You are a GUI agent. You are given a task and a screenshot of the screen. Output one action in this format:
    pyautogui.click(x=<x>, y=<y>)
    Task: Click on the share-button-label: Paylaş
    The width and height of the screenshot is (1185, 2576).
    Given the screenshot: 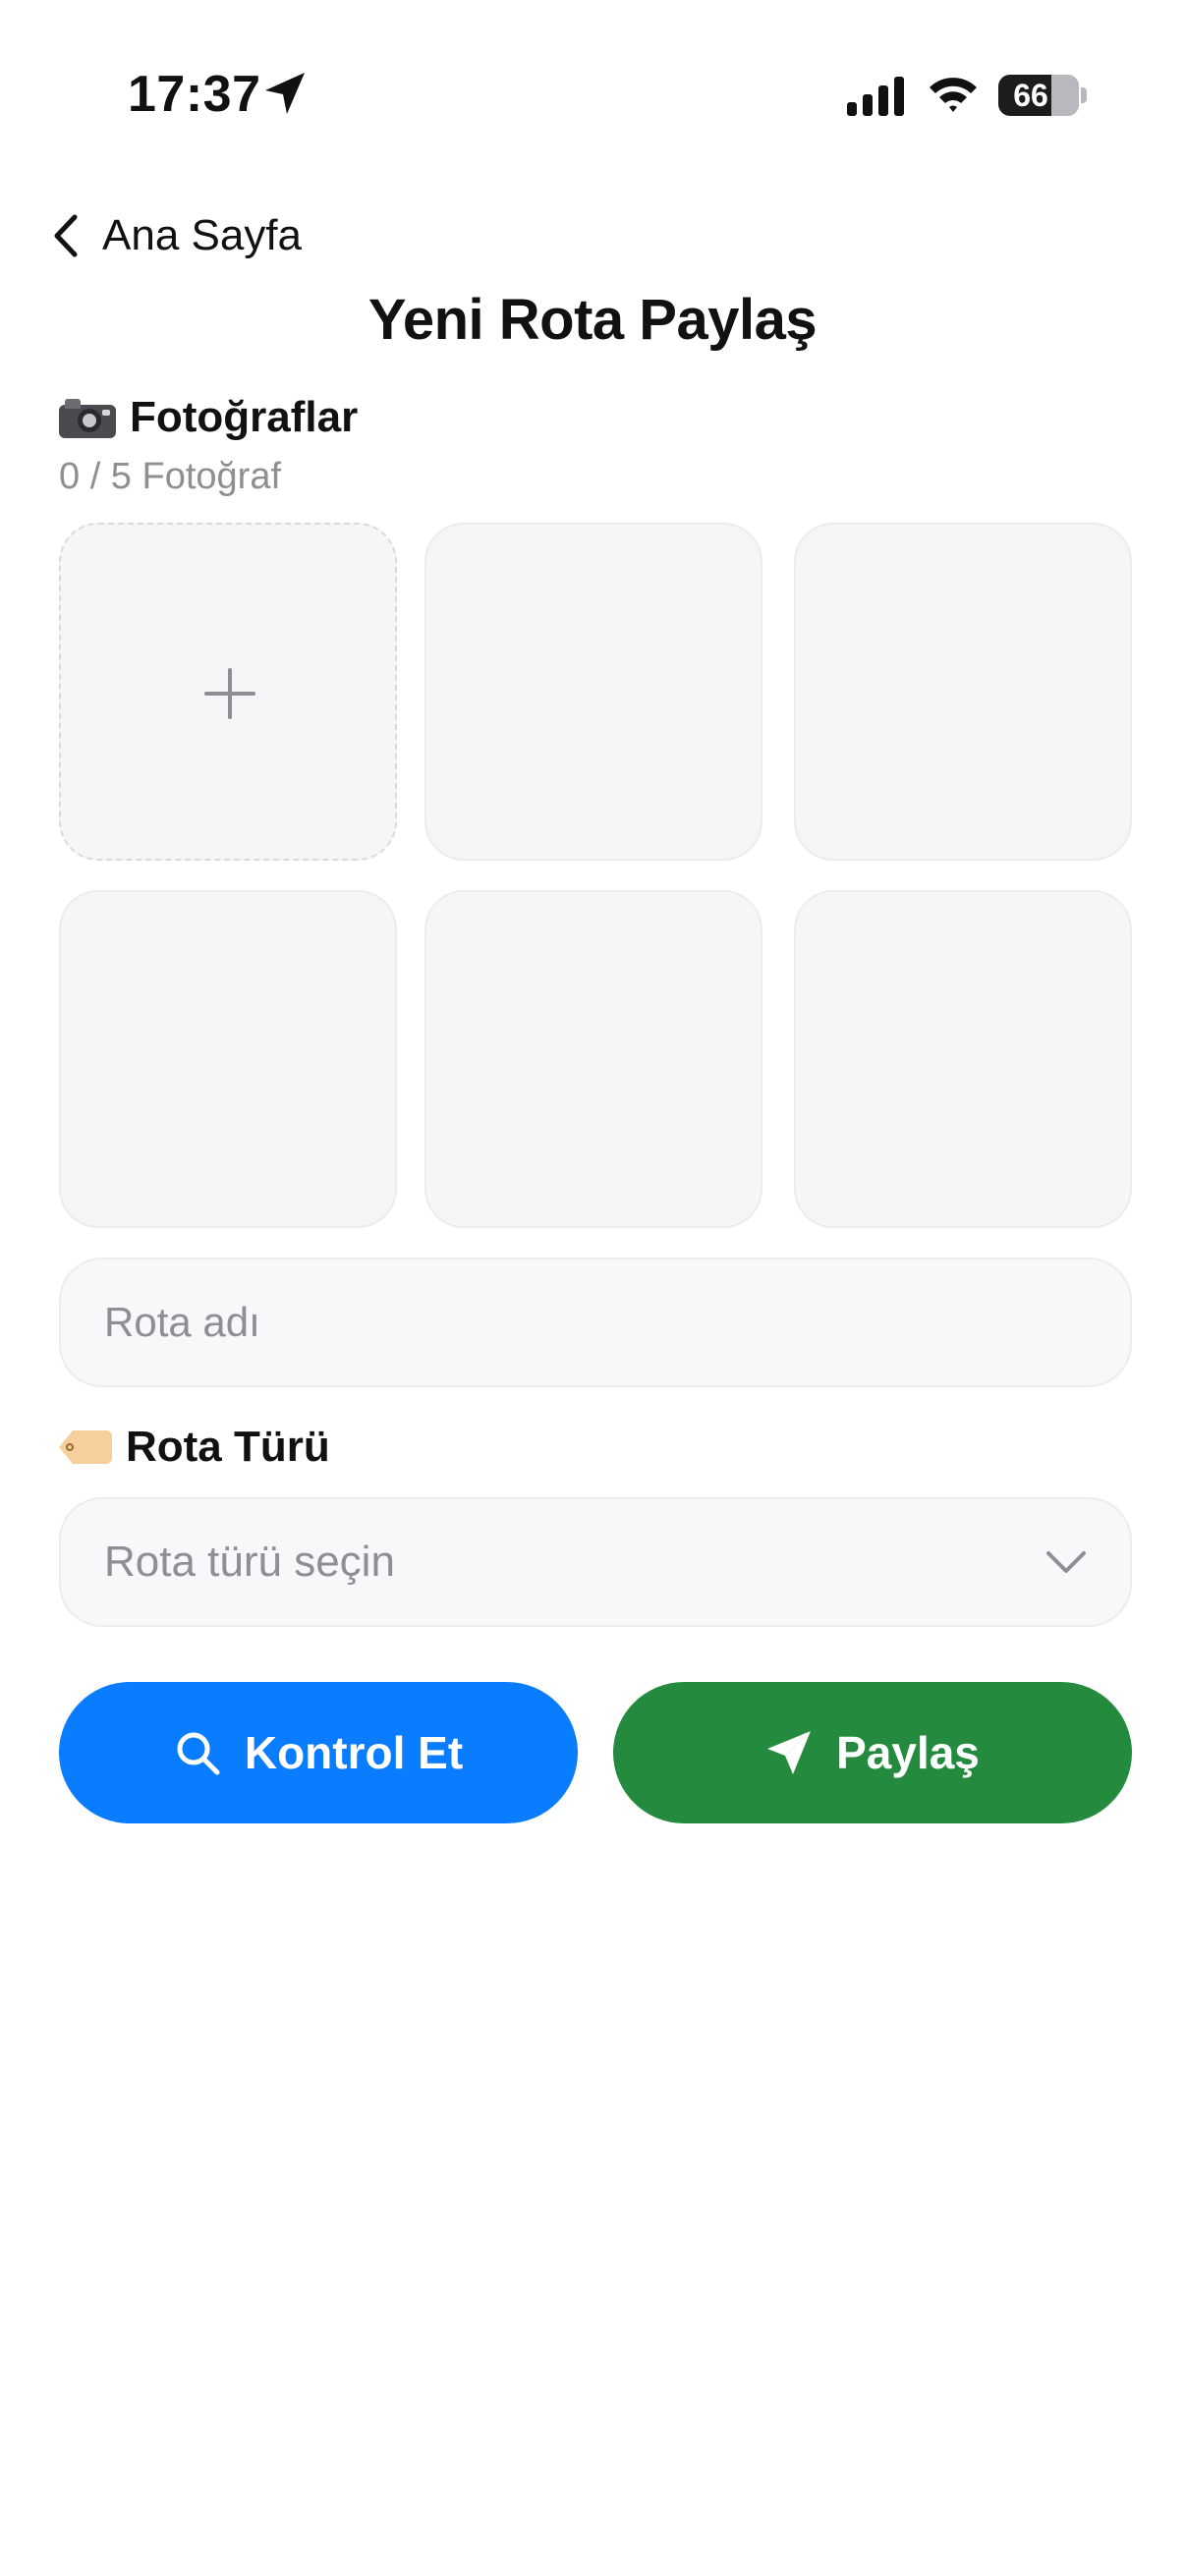 What is the action you would take?
    pyautogui.click(x=908, y=1752)
    